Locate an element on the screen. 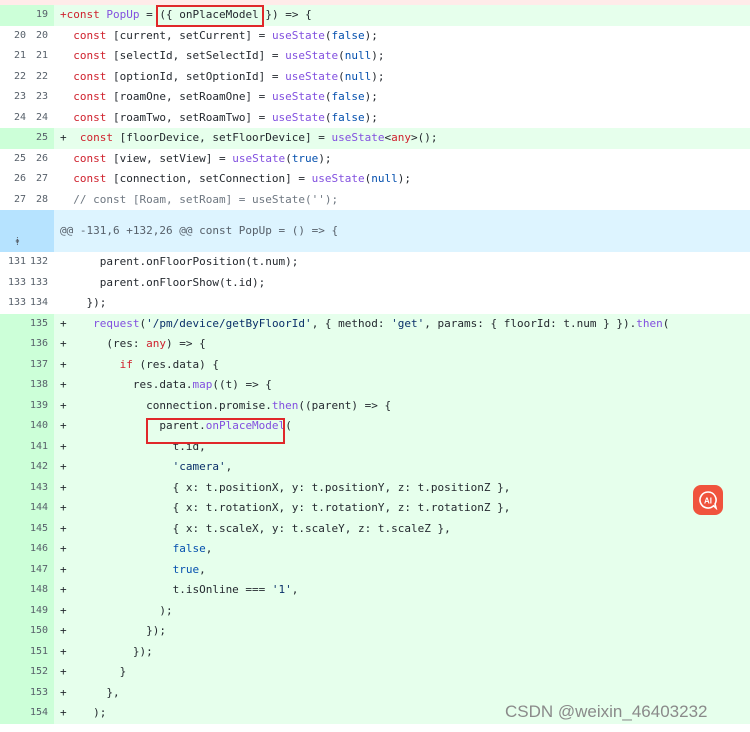 The image size is (750, 732). code-token: // const [Roam, setRoam] = useState(''); is located at coordinates (199, 199).